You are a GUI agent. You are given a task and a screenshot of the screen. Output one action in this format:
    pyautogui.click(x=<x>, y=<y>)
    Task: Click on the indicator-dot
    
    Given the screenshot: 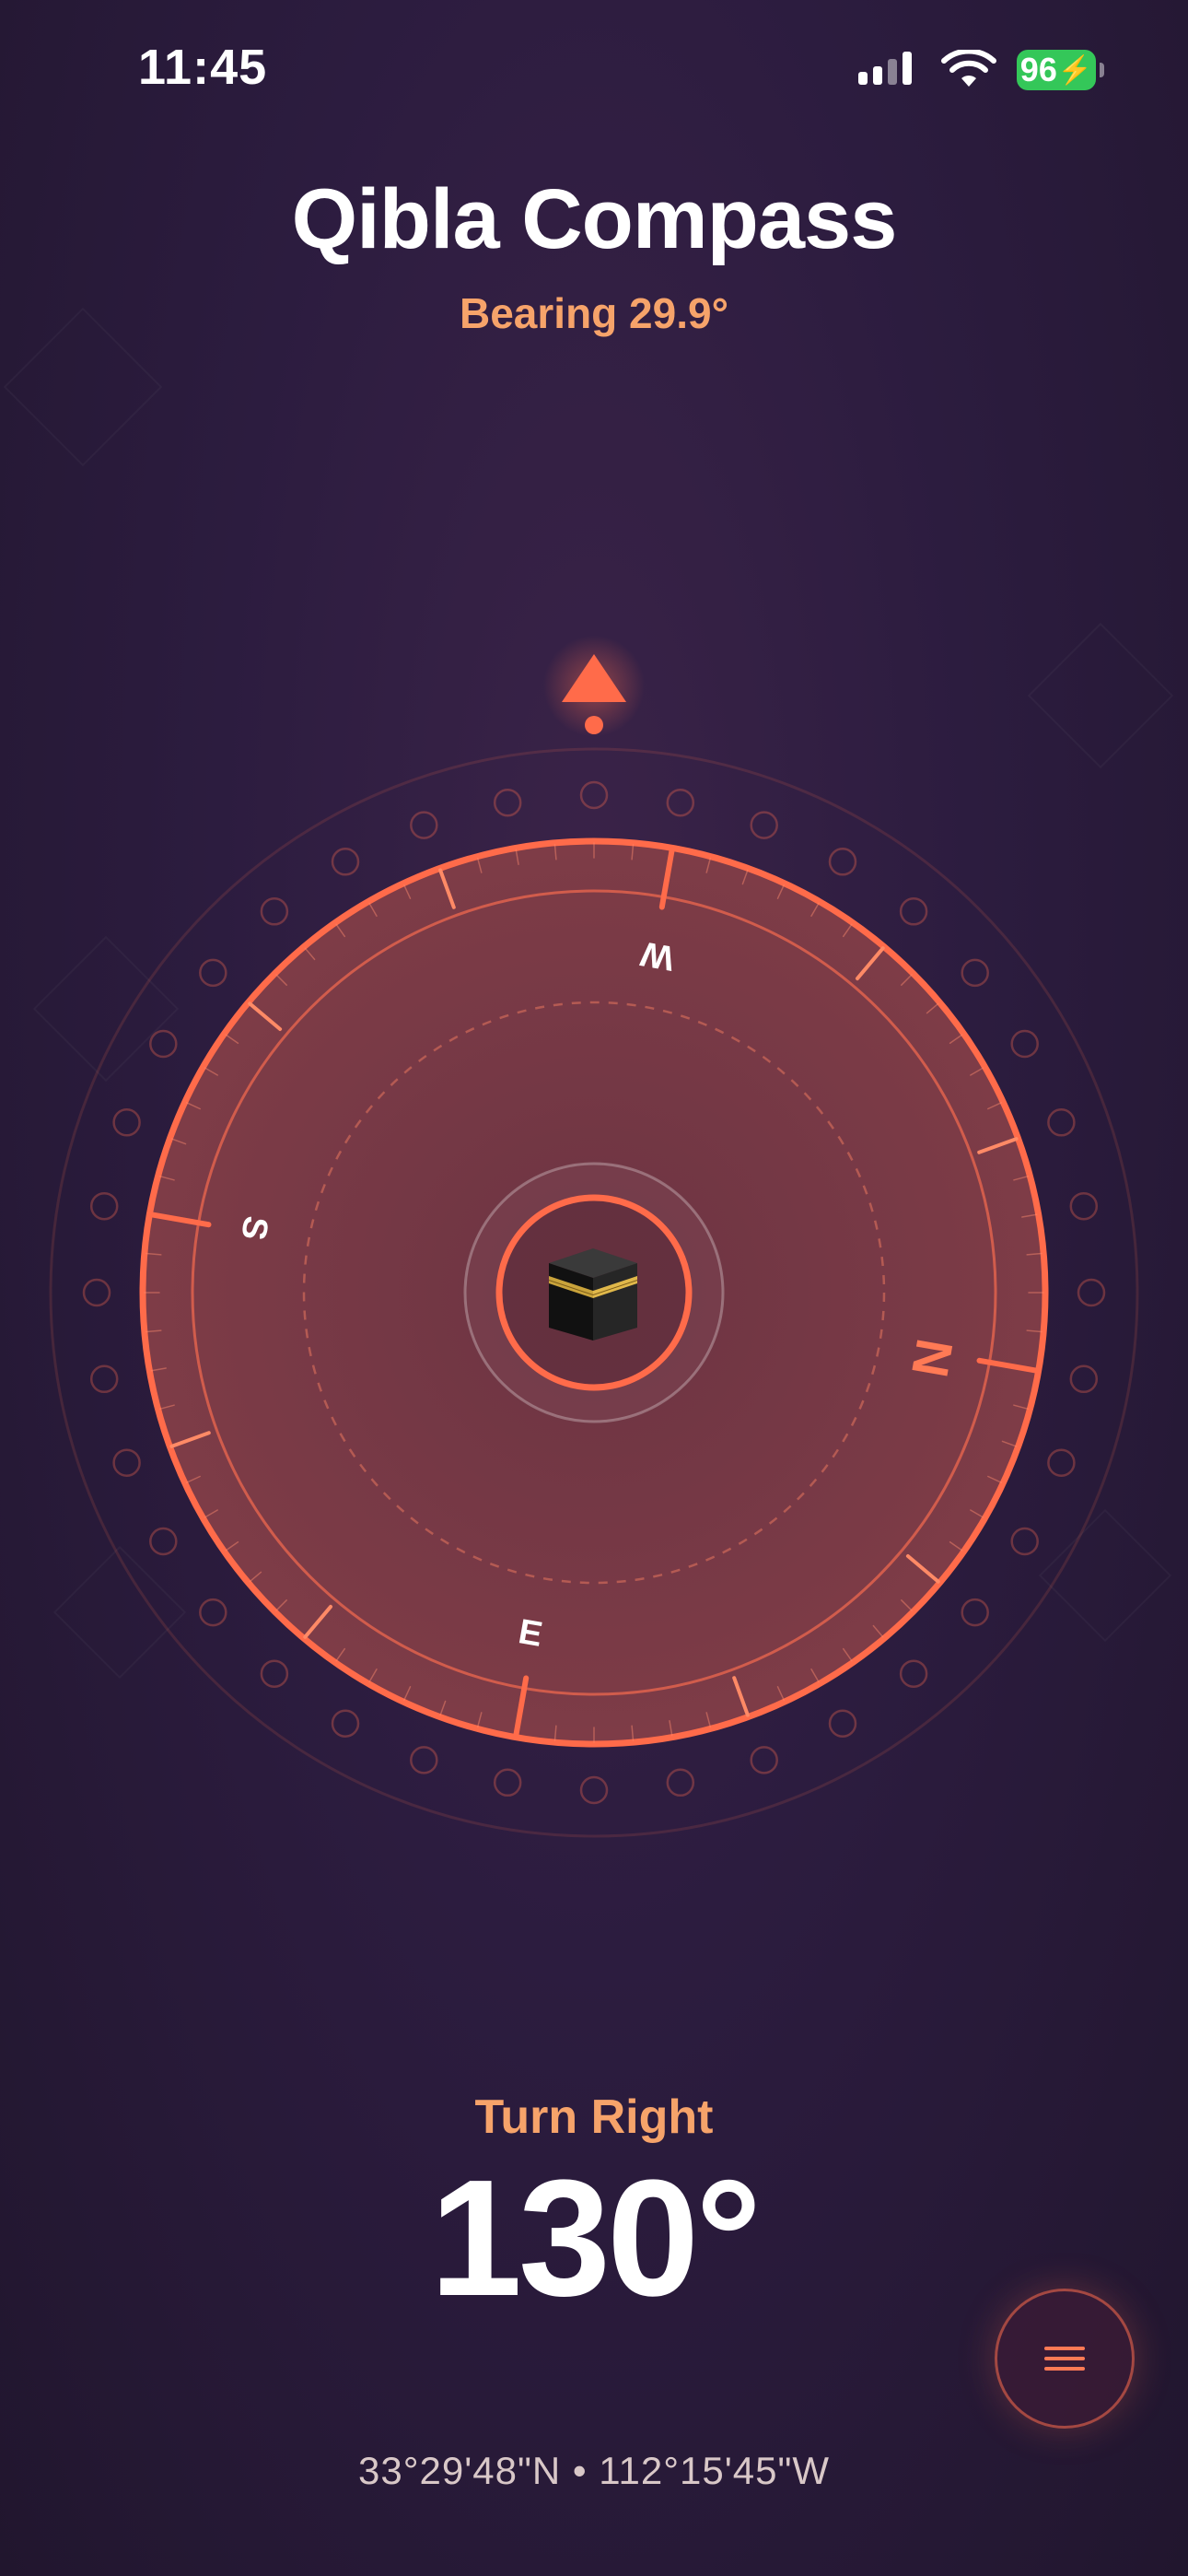 What is the action you would take?
    pyautogui.click(x=594, y=725)
    